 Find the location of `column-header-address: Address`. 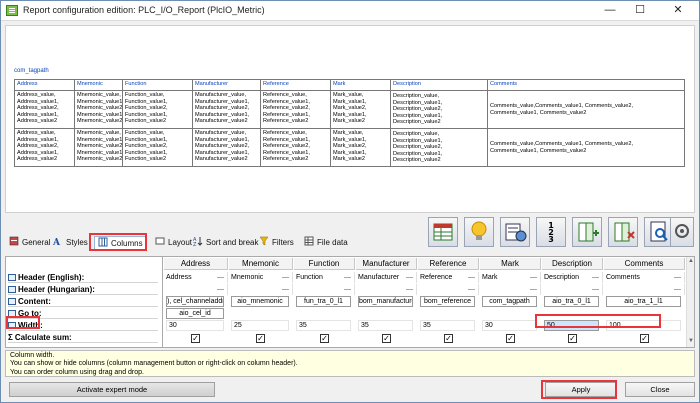

column-header-address: Address is located at coordinates (196, 264).